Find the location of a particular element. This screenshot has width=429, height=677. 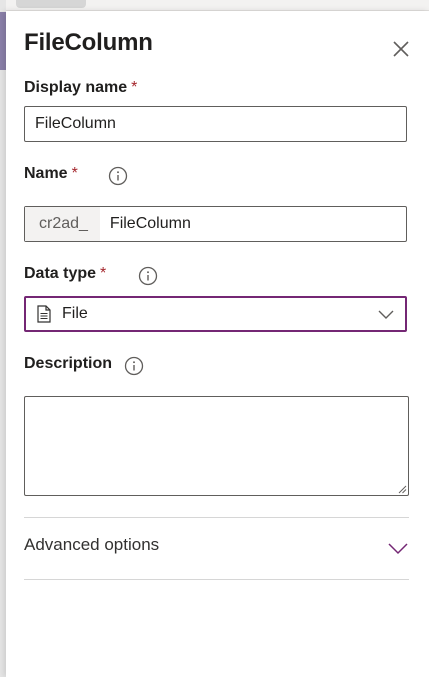

advanced-options-toggle: Advanced options is located at coordinates (216, 548).